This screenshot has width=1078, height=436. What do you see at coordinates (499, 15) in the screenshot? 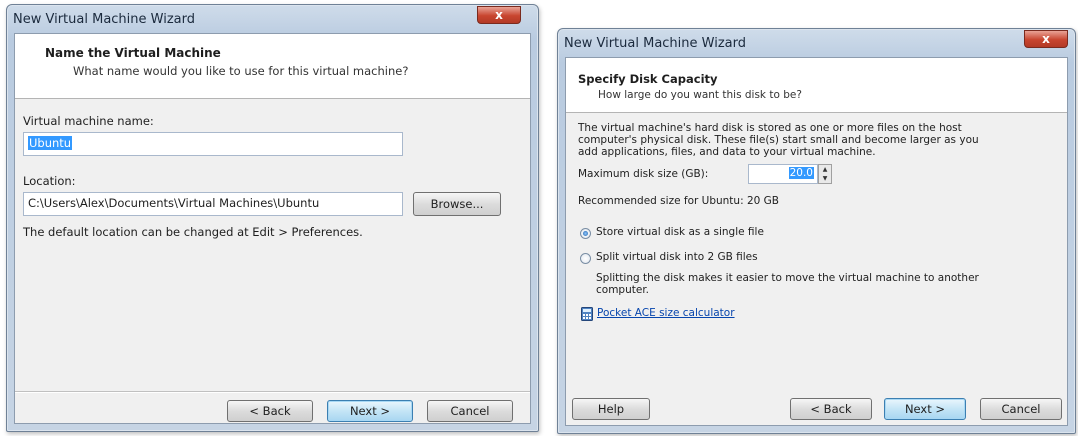
I see `left-close-button: x` at bounding box center [499, 15].